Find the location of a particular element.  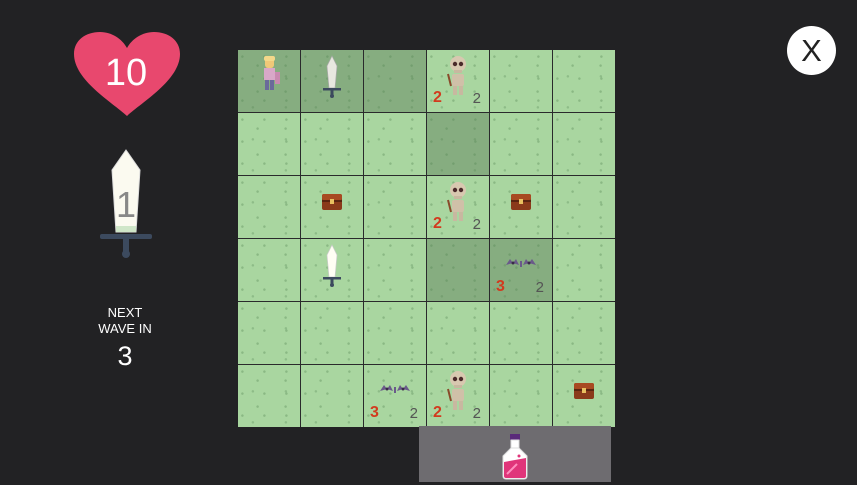

attack-sword: 1 is located at coordinates (126, 204).